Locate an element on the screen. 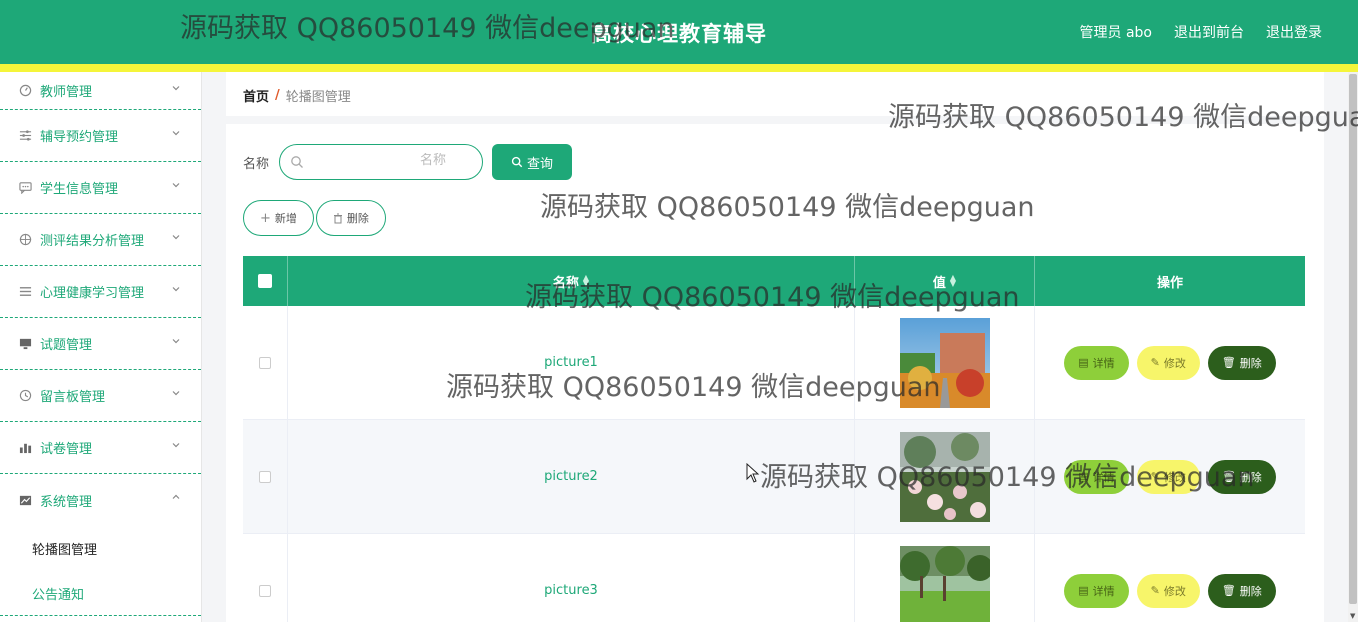 The image size is (1358, 622). column-header-value: 值 ▲ ▼ is located at coordinates (945, 281).